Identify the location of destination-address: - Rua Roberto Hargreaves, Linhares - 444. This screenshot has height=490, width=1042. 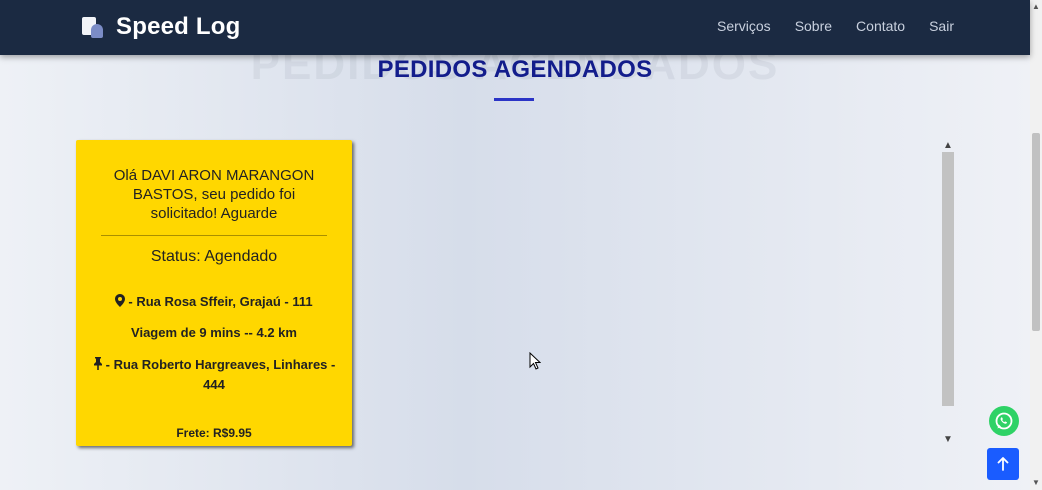
(220, 375).